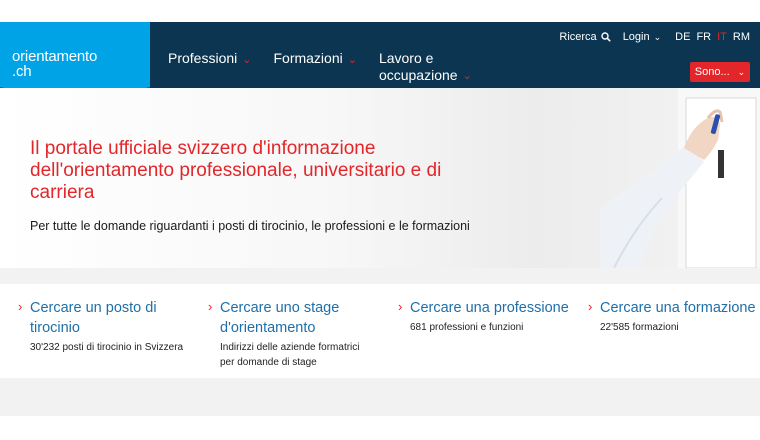  I want to click on lang-rm: RM, so click(741, 37).